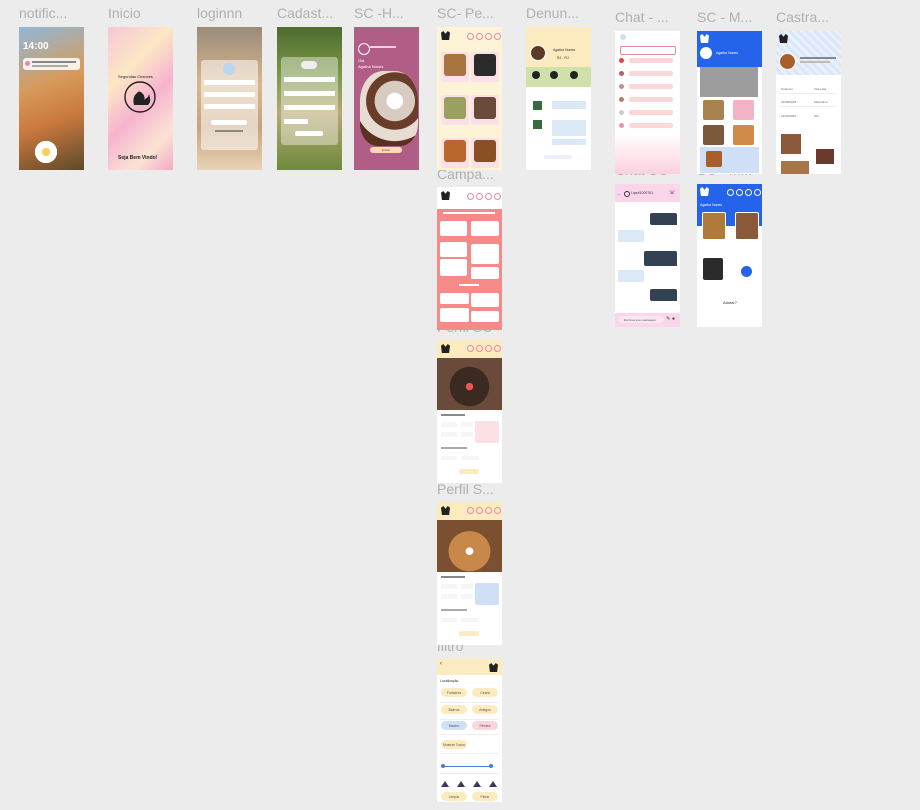 This screenshot has height=810, width=920. I want to click on send-button, so click(558, 157).